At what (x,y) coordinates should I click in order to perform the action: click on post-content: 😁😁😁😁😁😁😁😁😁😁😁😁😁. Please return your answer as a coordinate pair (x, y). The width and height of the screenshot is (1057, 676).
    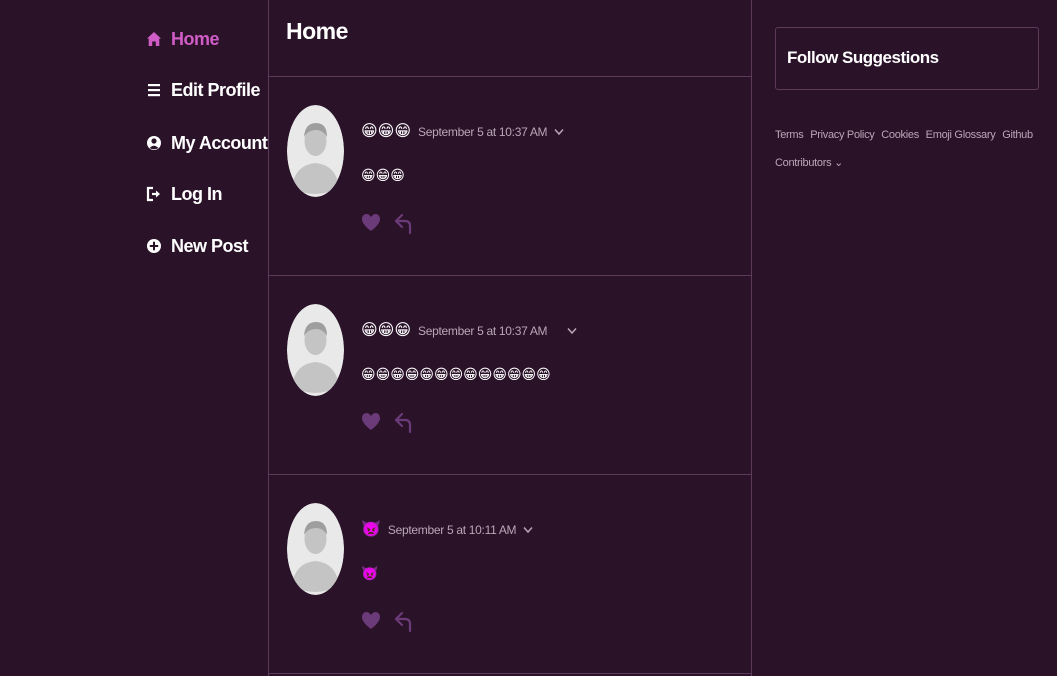
    Looking at the image, I should click on (456, 374).